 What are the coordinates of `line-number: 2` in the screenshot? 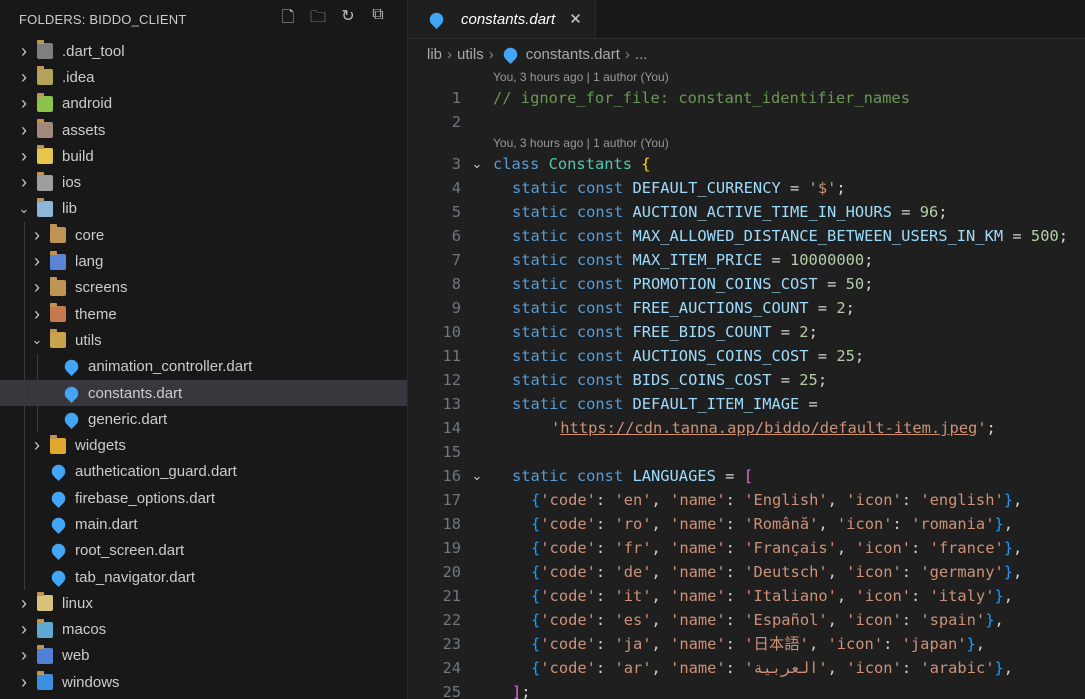 It's located at (456, 122).